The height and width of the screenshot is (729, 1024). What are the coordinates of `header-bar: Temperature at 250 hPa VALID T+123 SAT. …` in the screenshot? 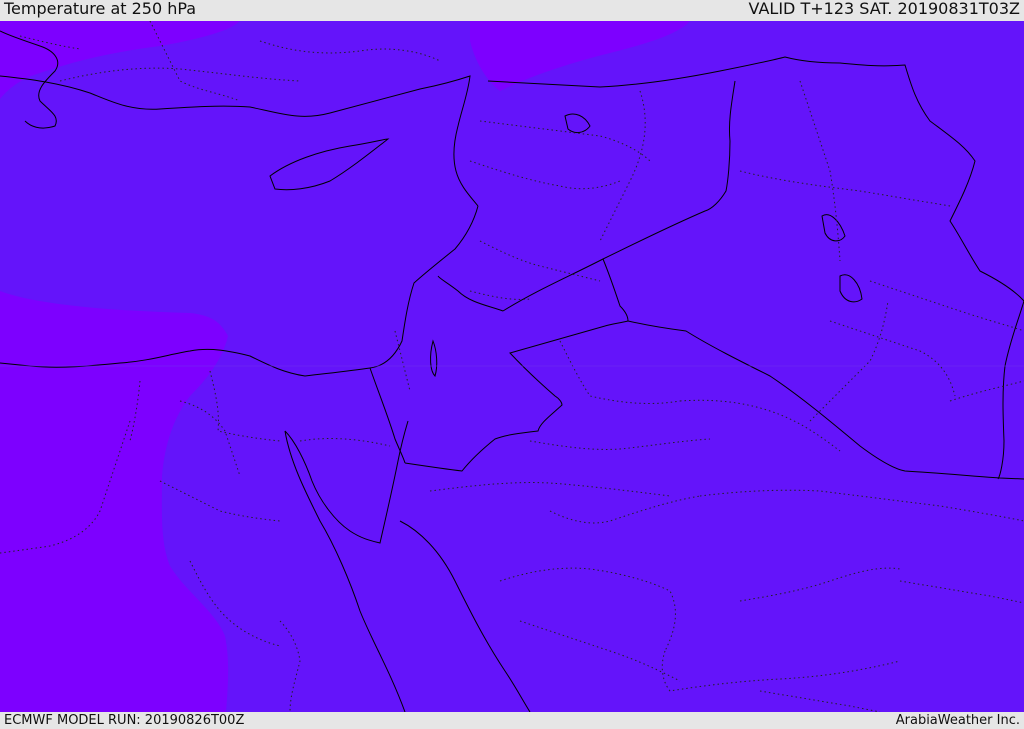 It's located at (512, 10).